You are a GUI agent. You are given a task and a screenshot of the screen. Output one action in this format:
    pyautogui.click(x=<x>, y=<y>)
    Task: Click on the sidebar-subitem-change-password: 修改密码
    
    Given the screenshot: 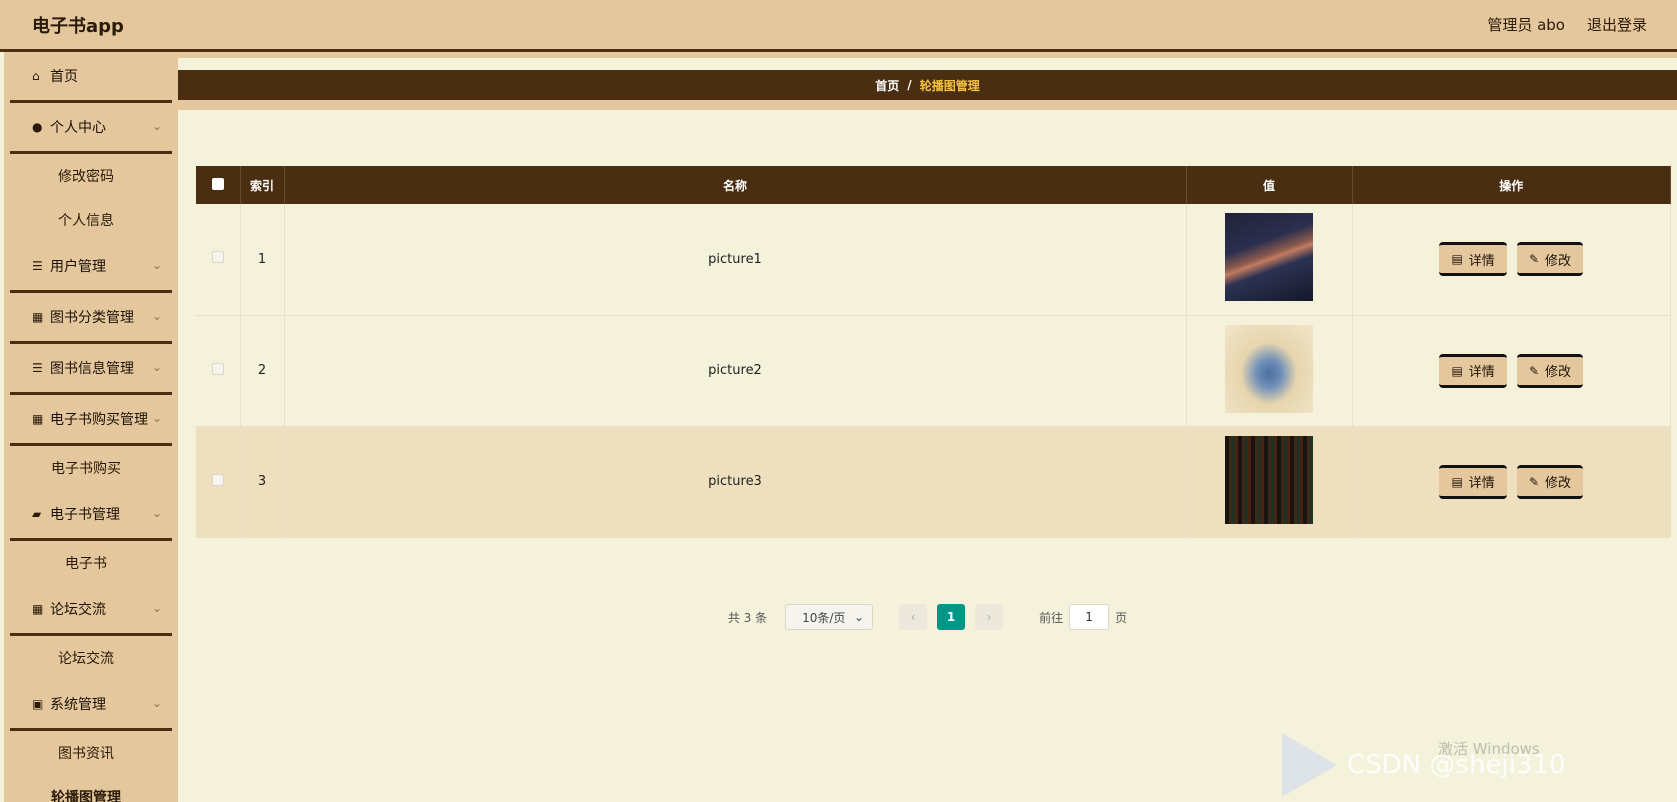 What is the action you would take?
    pyautogui.click(x=91, y=176)
    